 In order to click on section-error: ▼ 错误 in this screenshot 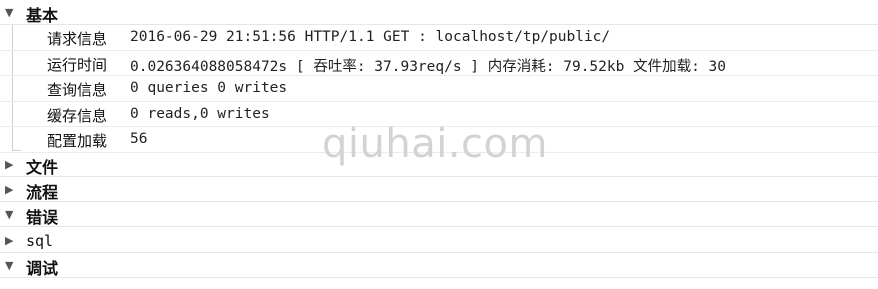, I will do `click(439, 214)`.